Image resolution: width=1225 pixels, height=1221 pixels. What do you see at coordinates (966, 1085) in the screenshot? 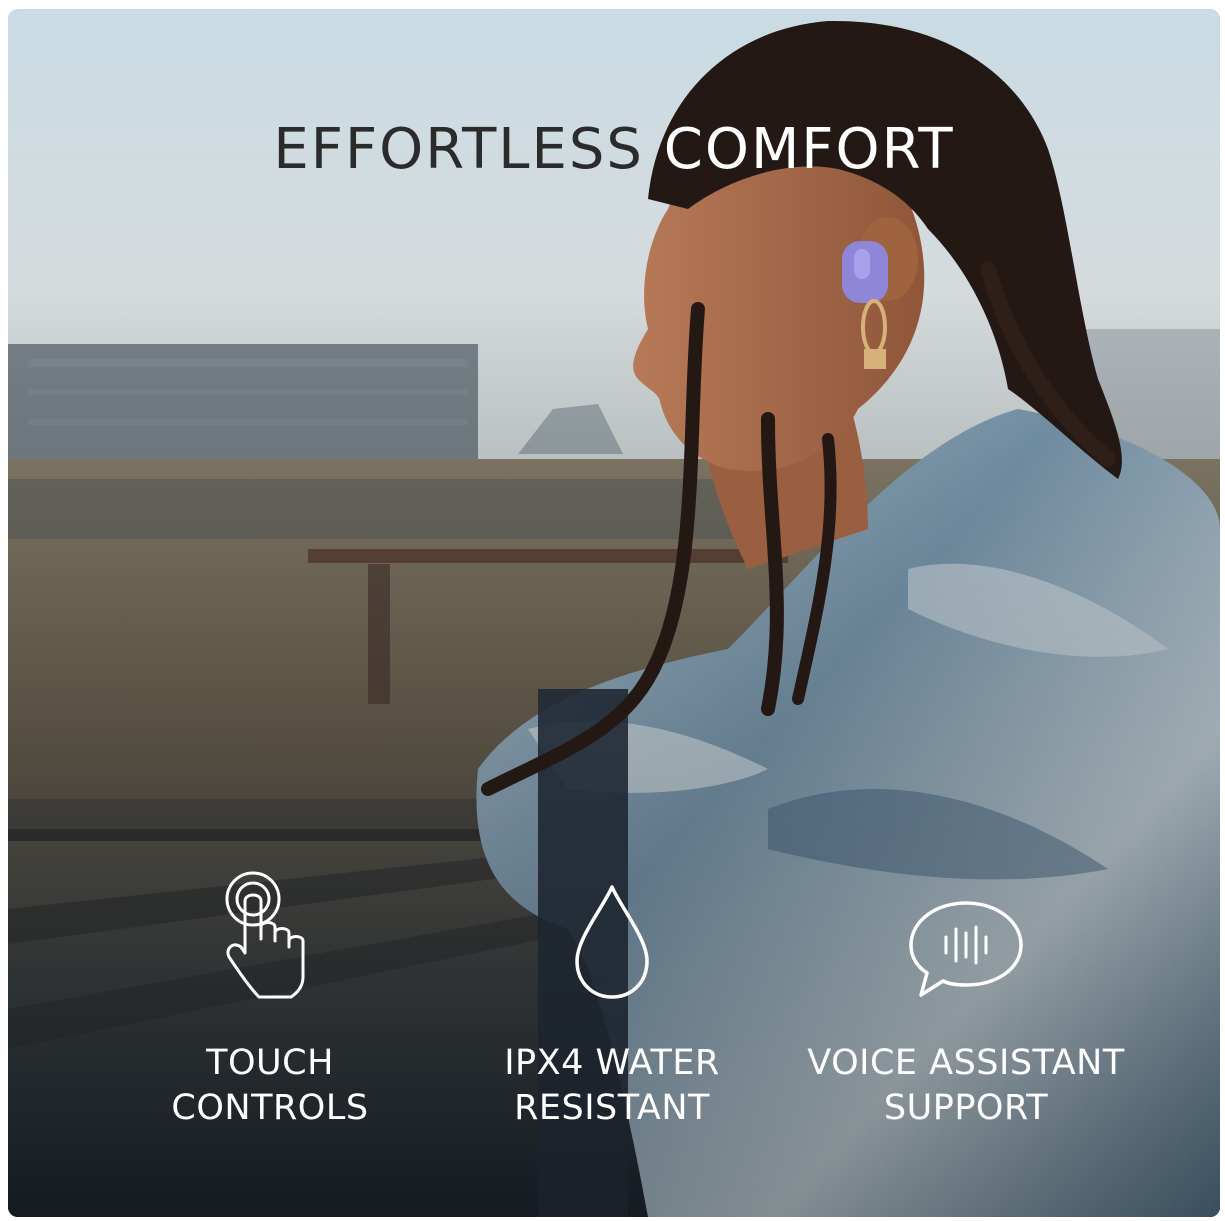
I see `feature-label-voice-assistant: VOICE ASSISTANT SUPPORT` at bounding box center [966, 1085].